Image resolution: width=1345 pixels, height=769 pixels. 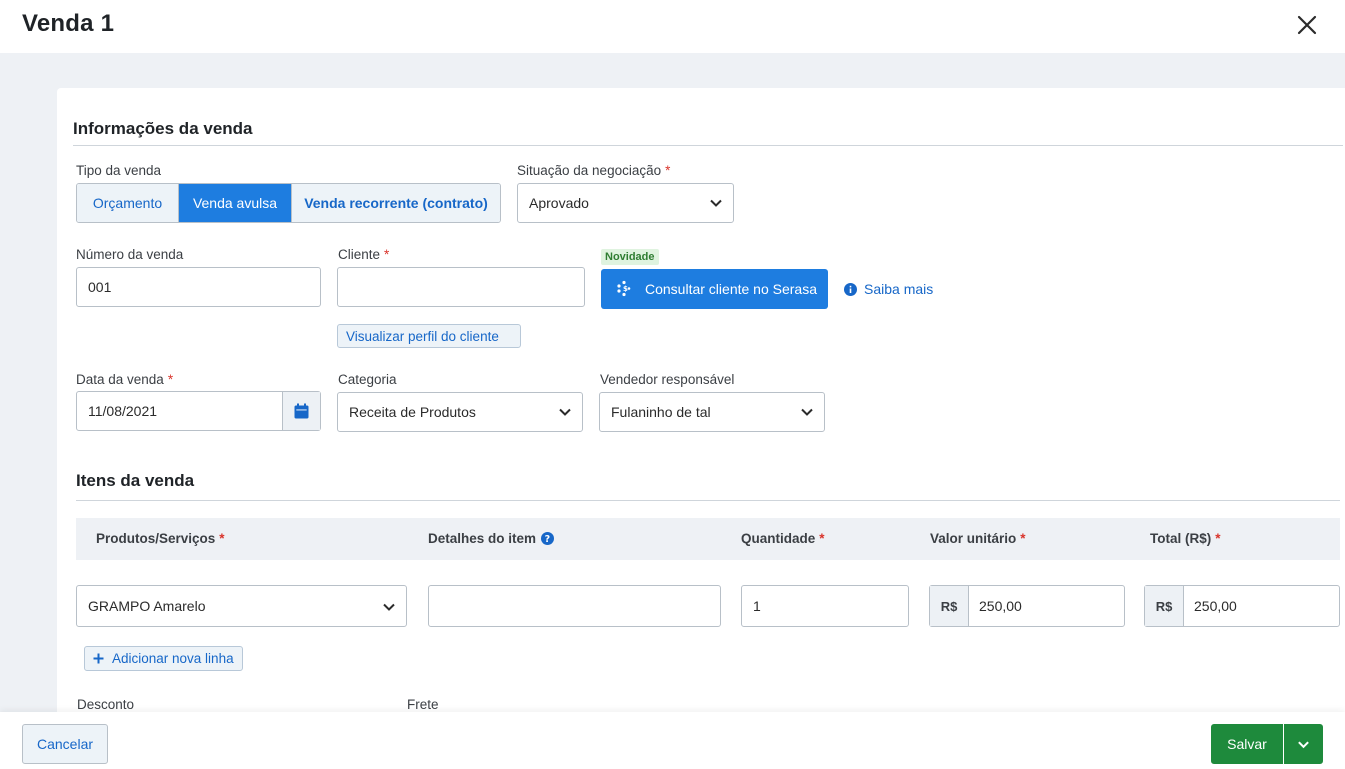 What do you see at coordinates (135, 480) in the screenshot?
I see `items-title: Itens da venda` at bounding box center [135, 480].